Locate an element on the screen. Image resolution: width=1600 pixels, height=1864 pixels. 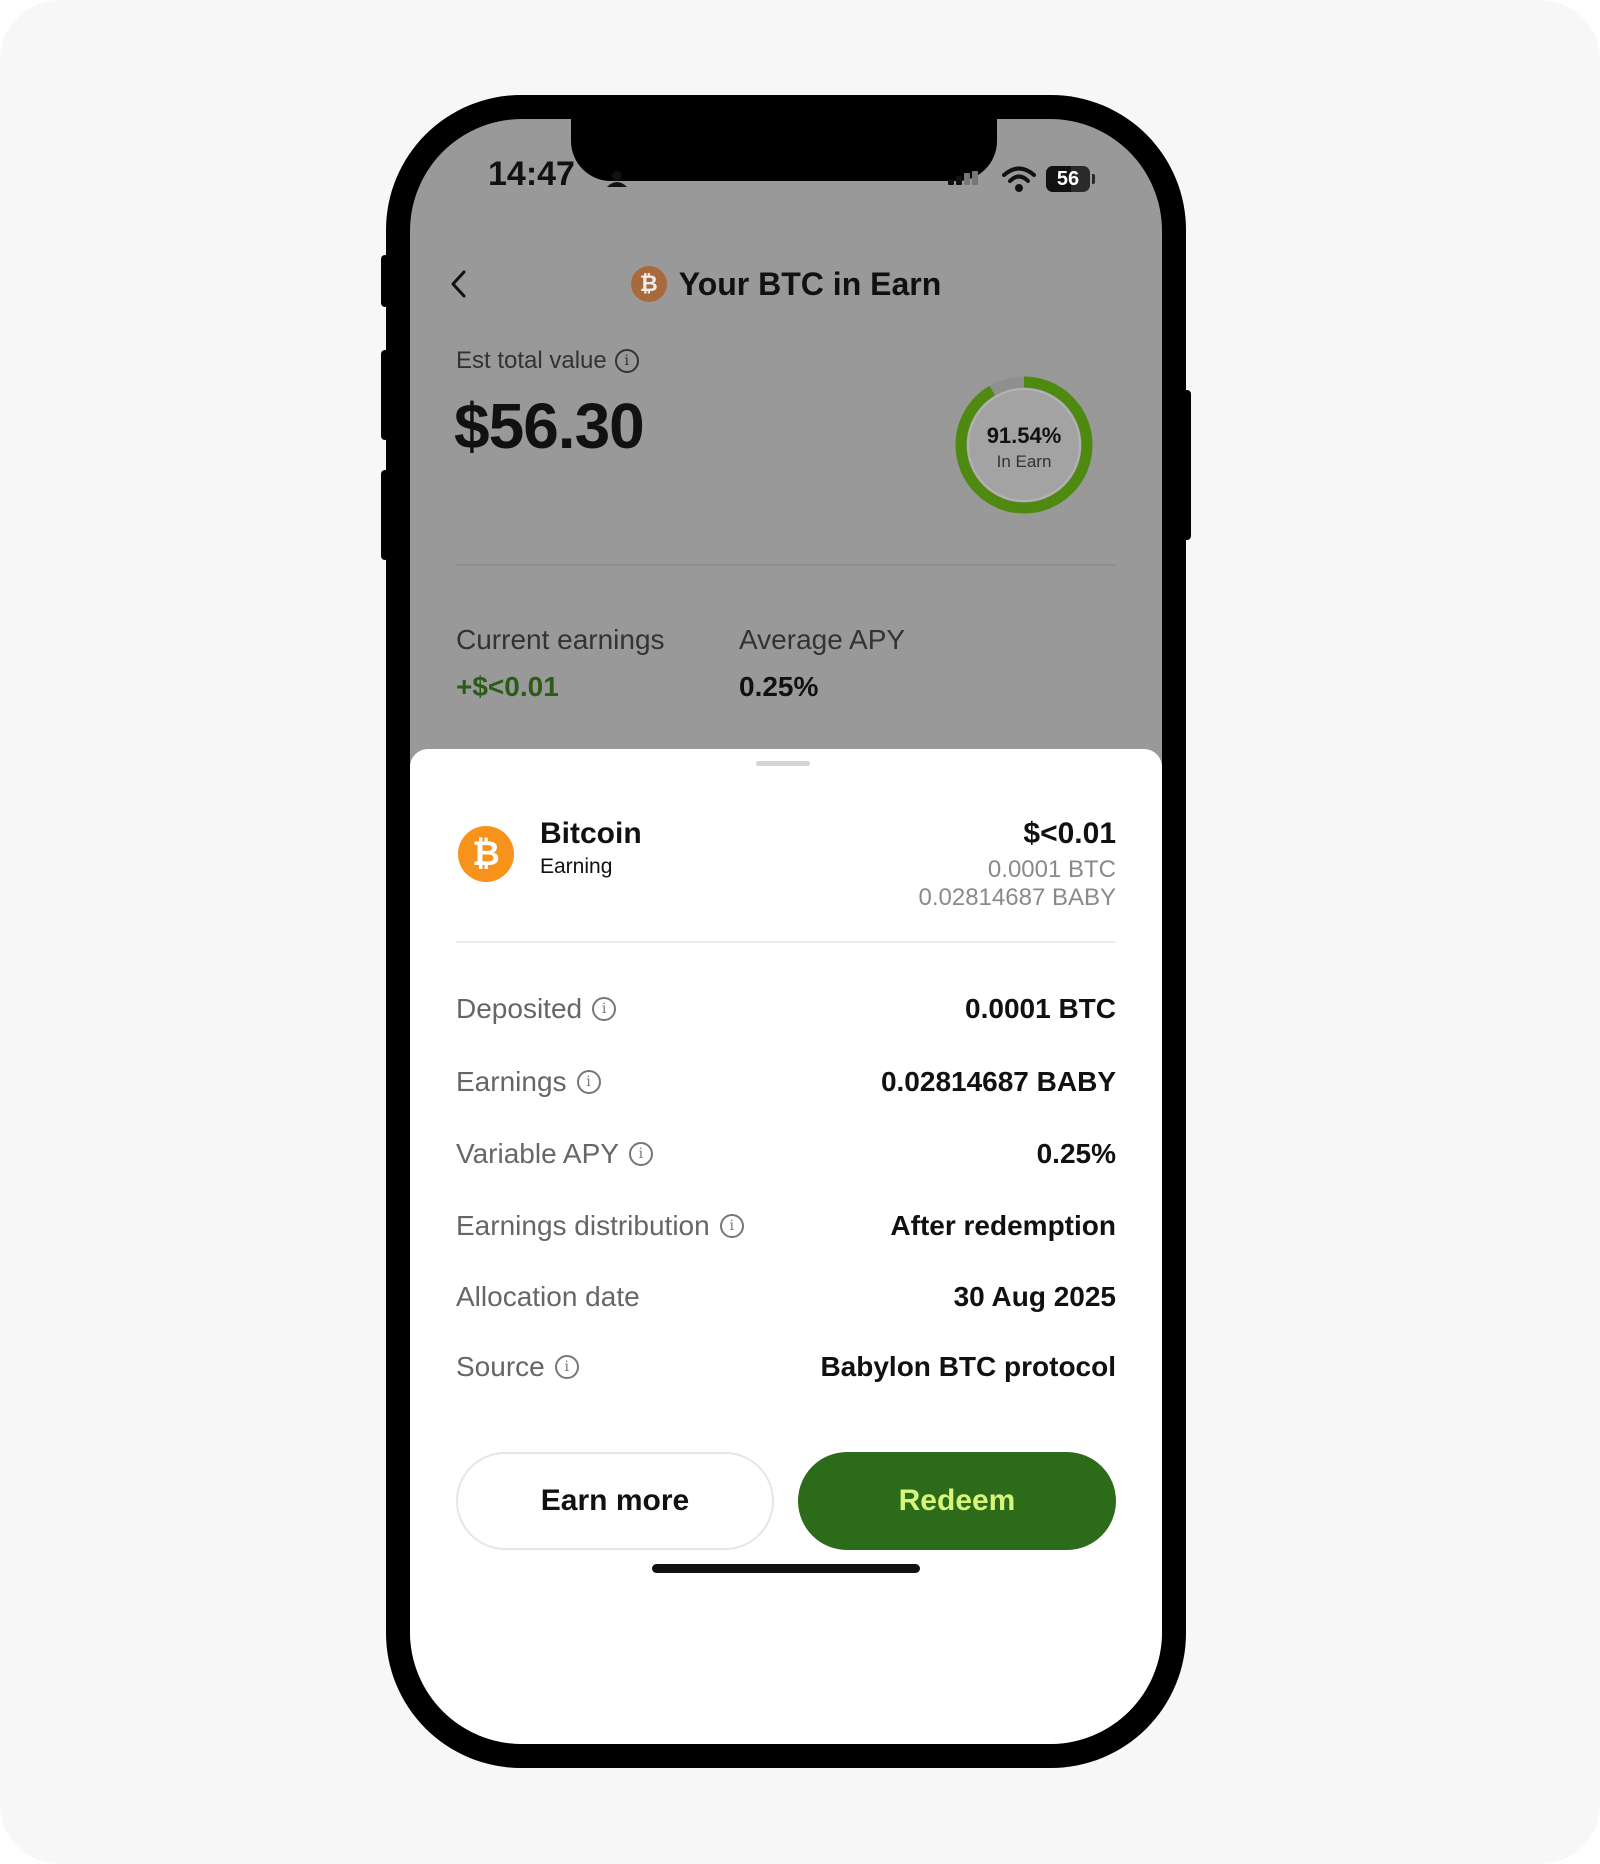
current-earnings-value: +$<0.01 is located at coordinates (507, 686).